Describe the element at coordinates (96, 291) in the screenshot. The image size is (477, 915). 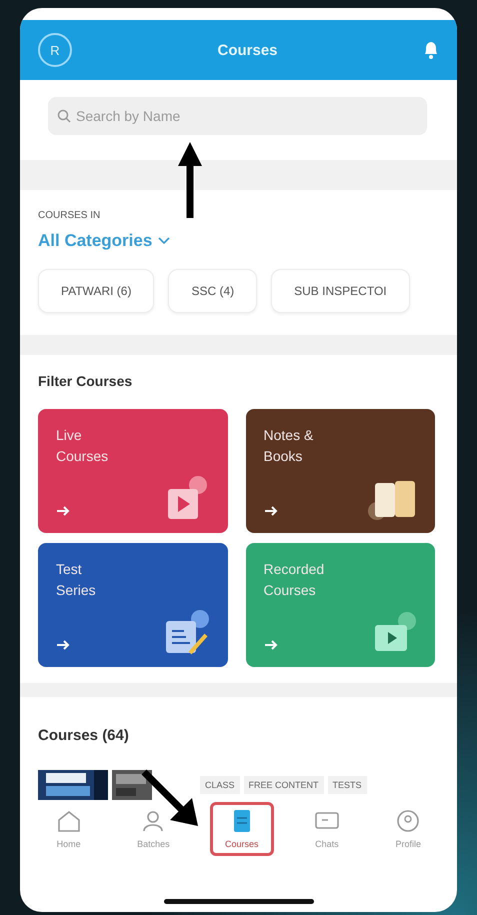
I see `category-chip: PATWARI (6)` at that location.